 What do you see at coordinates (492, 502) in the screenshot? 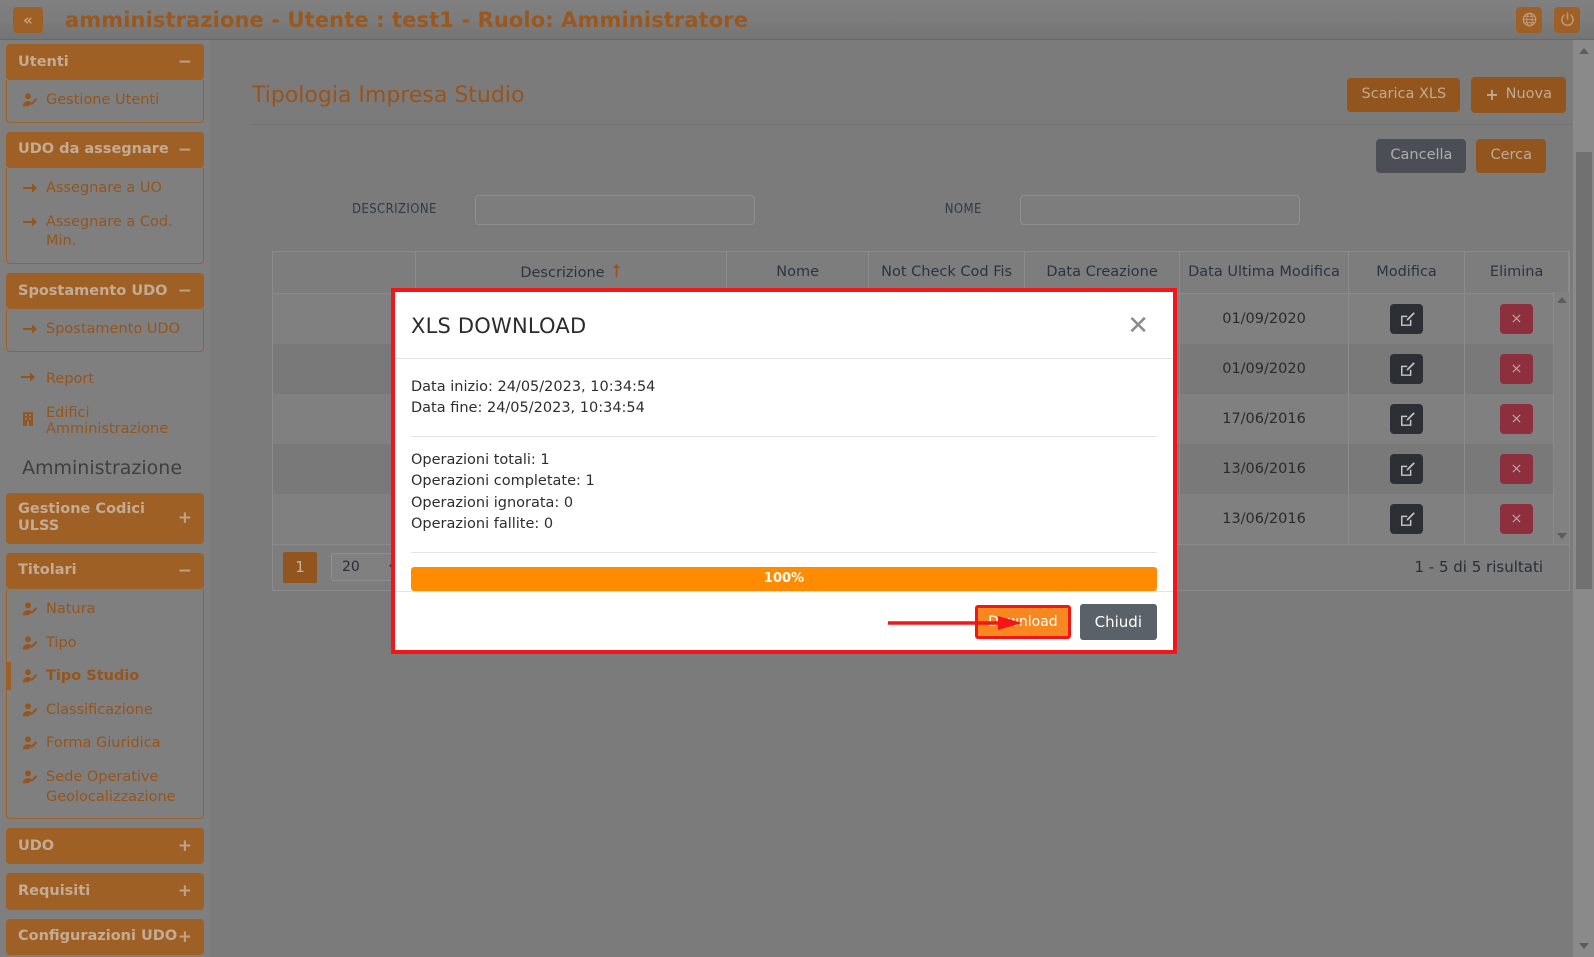
I see `modal-ops-ignored: Operazioni ignorata: 0` at bounding box center [492, 502].